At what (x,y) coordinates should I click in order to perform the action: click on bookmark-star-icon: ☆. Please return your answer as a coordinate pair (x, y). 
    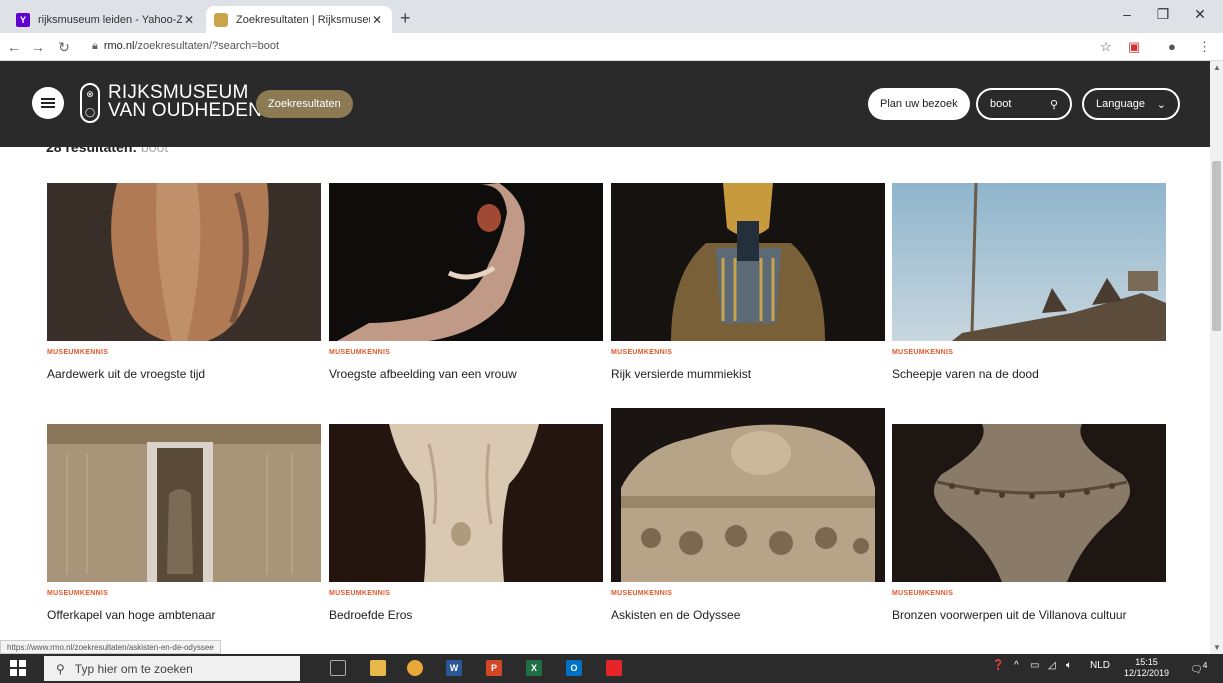
    Looking at the image, I should click on (1106, 47).